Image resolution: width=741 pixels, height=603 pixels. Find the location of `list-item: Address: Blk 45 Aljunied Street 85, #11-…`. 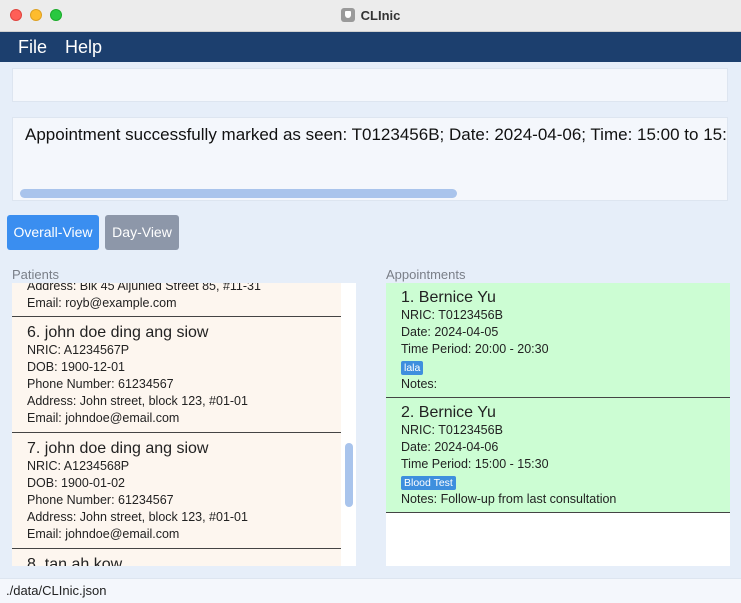

list-item: Address: Blk 45 Aljunied Street 85, #11-… is located at coordinates (176, 300).